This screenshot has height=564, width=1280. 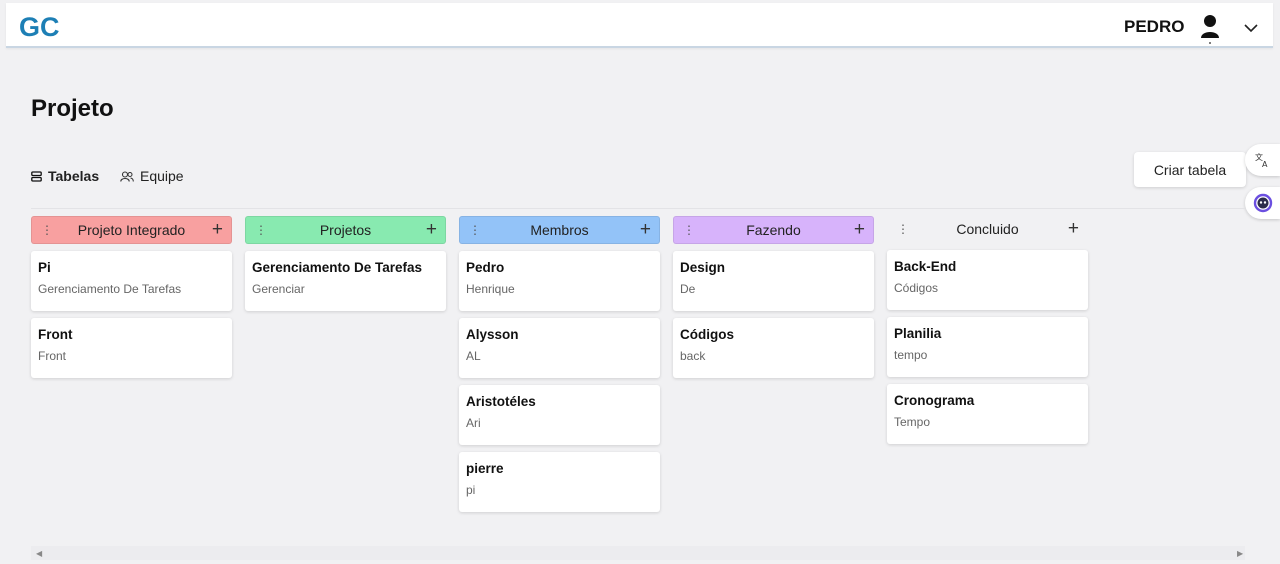 I want to click on column-title: Projetos, so click(x=345, y=230).